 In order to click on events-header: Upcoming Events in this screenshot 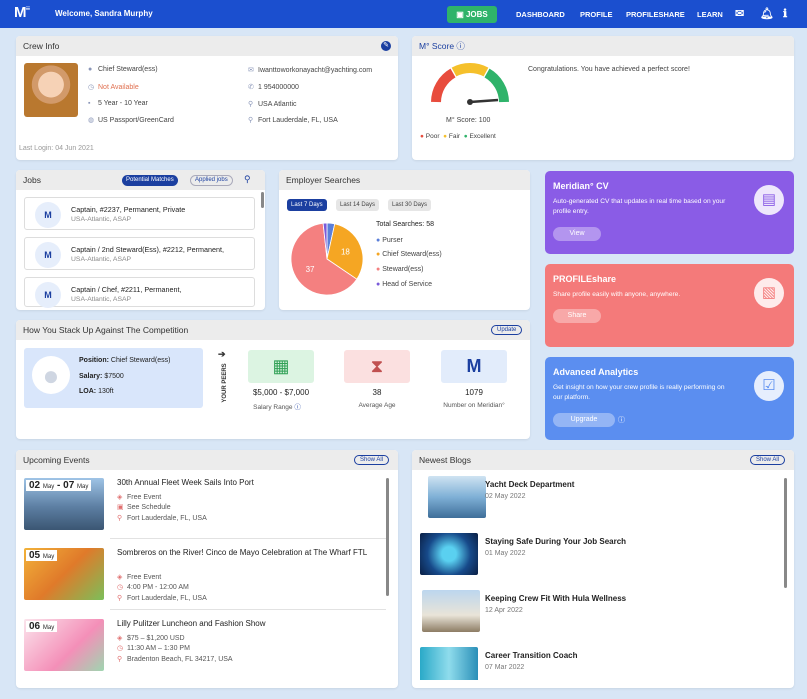, I will do `click(207, 460)`.